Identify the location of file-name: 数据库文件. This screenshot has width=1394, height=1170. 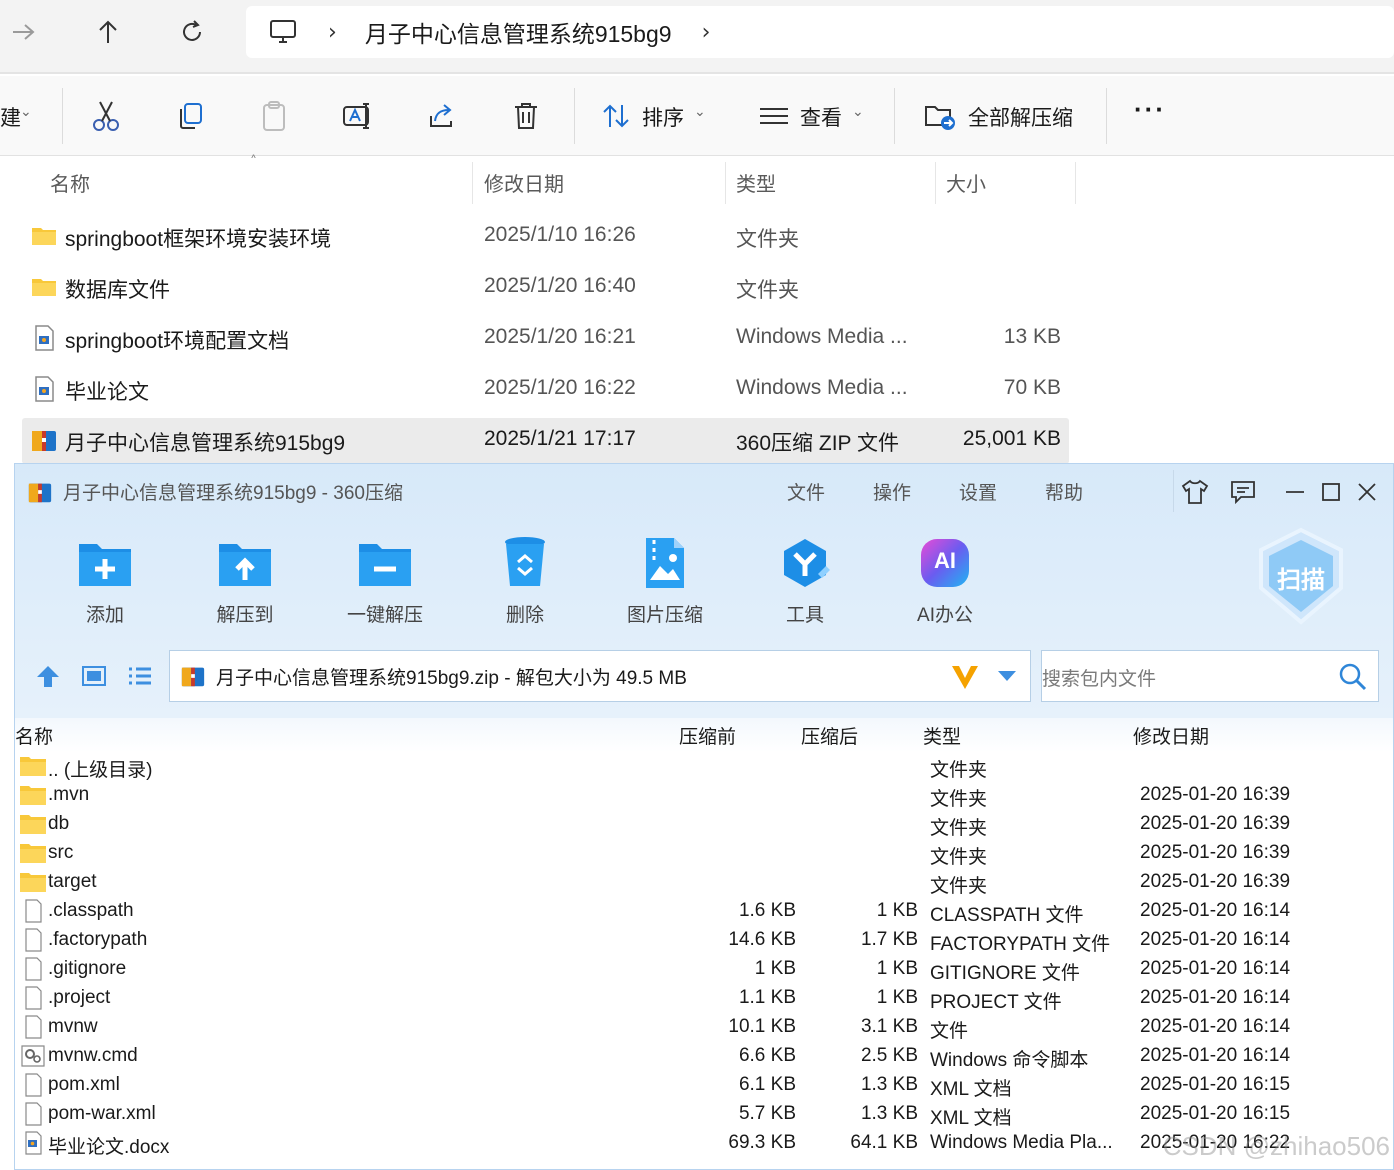
(117, 290).